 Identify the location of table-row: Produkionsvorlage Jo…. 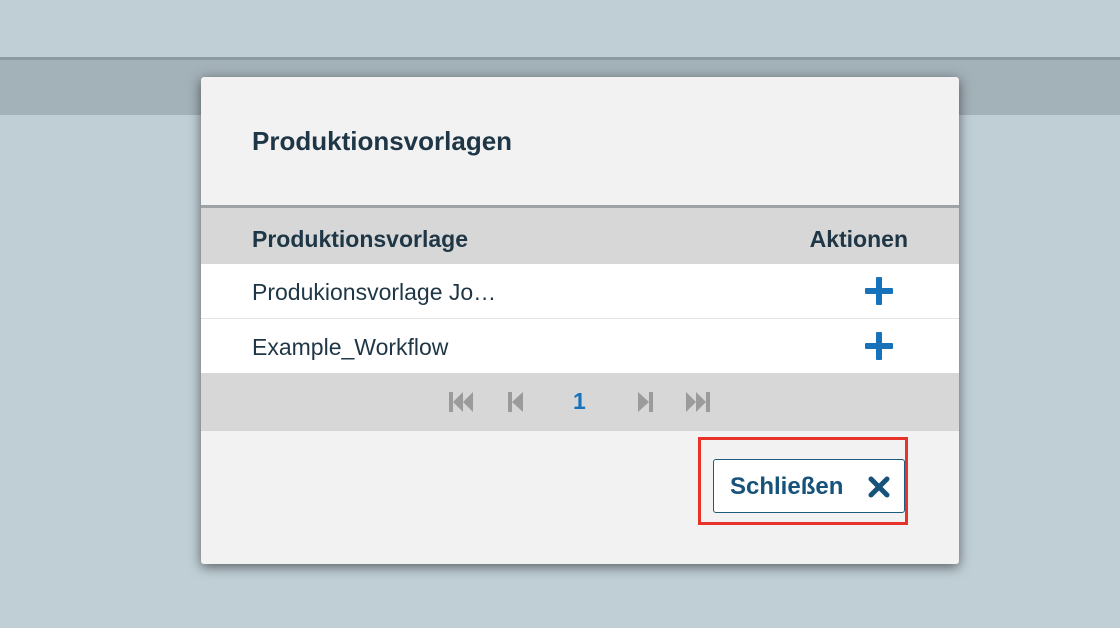
(580, 291).